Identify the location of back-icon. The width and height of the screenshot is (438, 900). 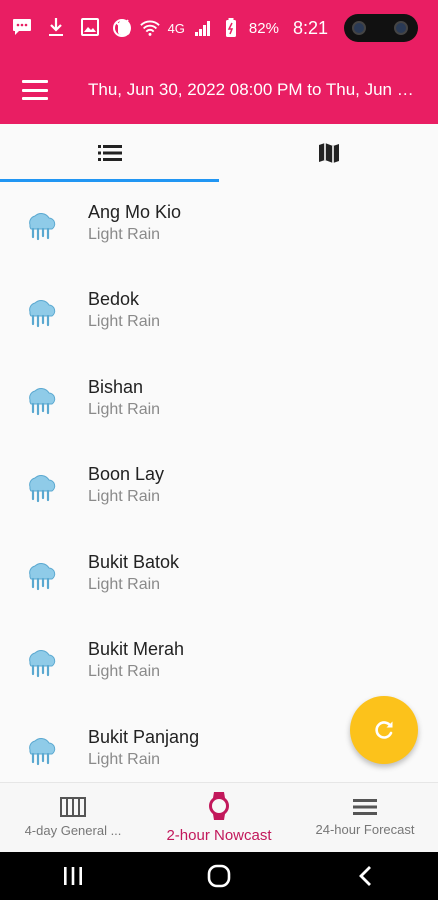
(365, 876).